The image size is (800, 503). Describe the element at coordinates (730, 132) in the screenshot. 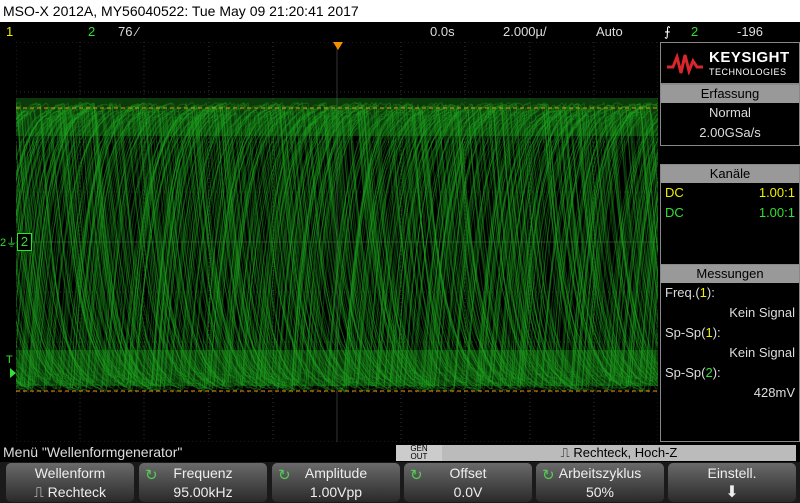

I see `sample-rate: 2.00GSa/s` at that location.